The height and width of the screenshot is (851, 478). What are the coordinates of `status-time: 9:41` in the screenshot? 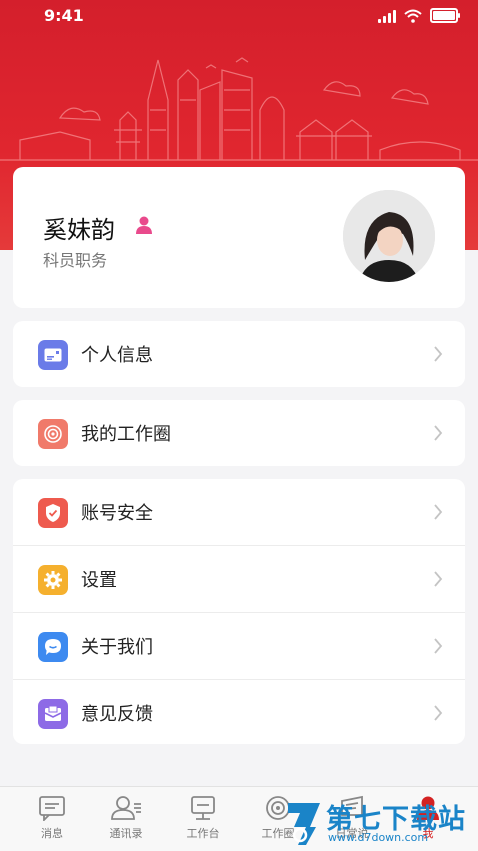 It's located at (64, 15).